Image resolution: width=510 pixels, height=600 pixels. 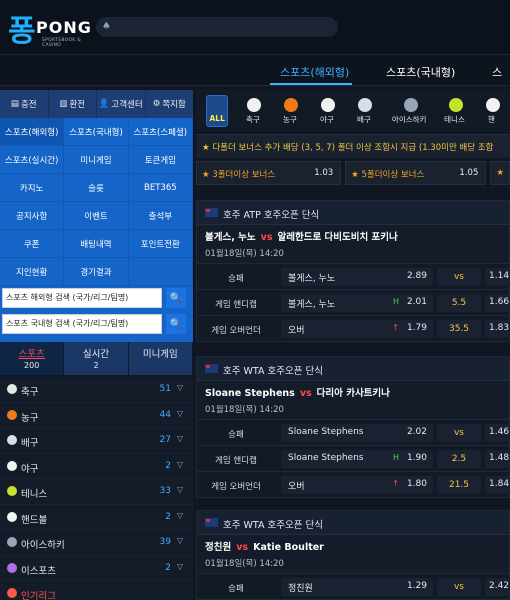 I want to click on home-odds-button: Sloane Stephens H 1.90, so click(x=357, y=459).